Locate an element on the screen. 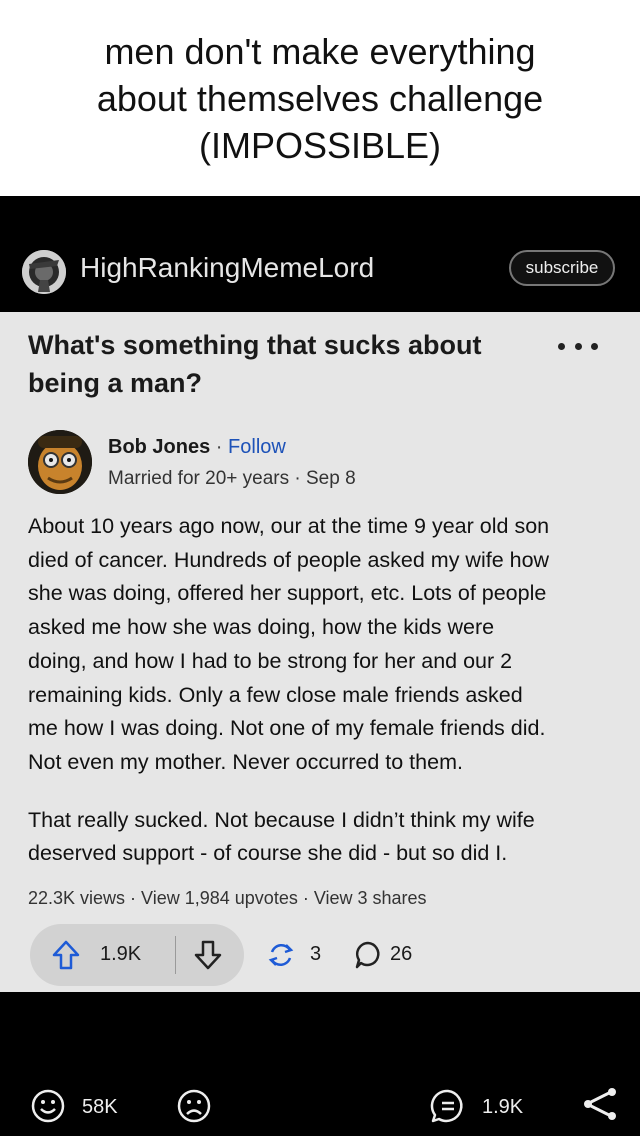 The height and width of the screenshot is (1136, 640). author-line: Bob Jones · Follow is located at coordinates (197, 447).